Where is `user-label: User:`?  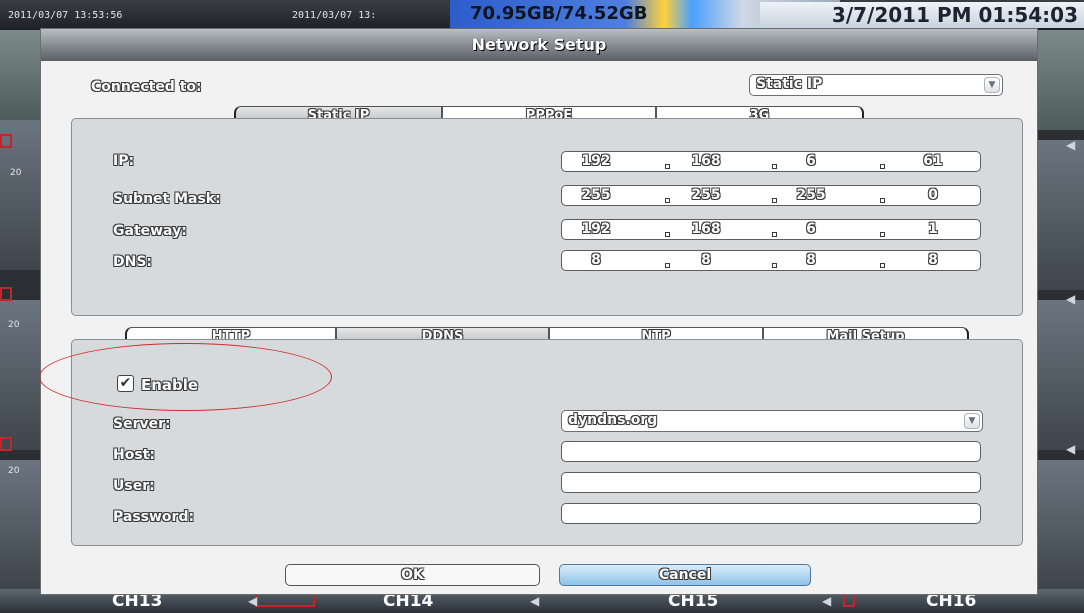 user-label: User: is located at coordinates (134, 486).